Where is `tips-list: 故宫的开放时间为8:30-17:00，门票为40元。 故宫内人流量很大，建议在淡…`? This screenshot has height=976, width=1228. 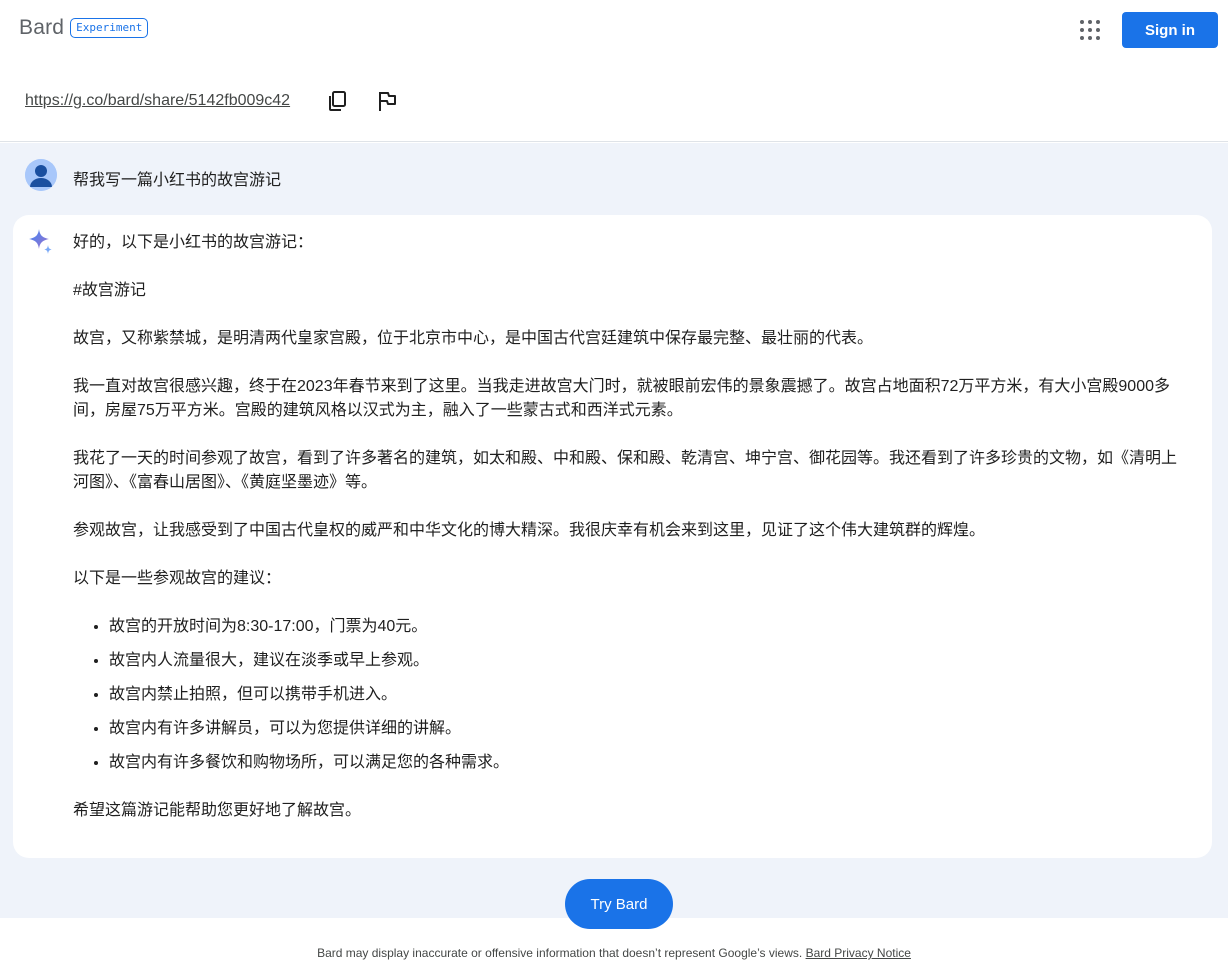
tips-list: 故宫的开放时间为8:30-17:00，门票为40元。 故宫内人流量很大，建议在淡… is located at coordinates (629, 695).